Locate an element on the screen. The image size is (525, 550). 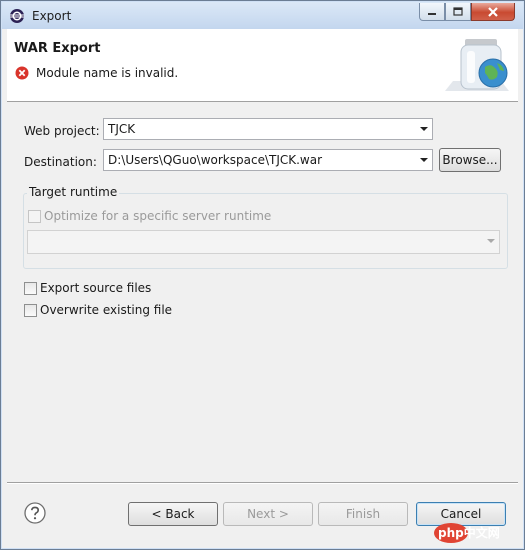
minimize-icon is located at coordinates (432, 13).